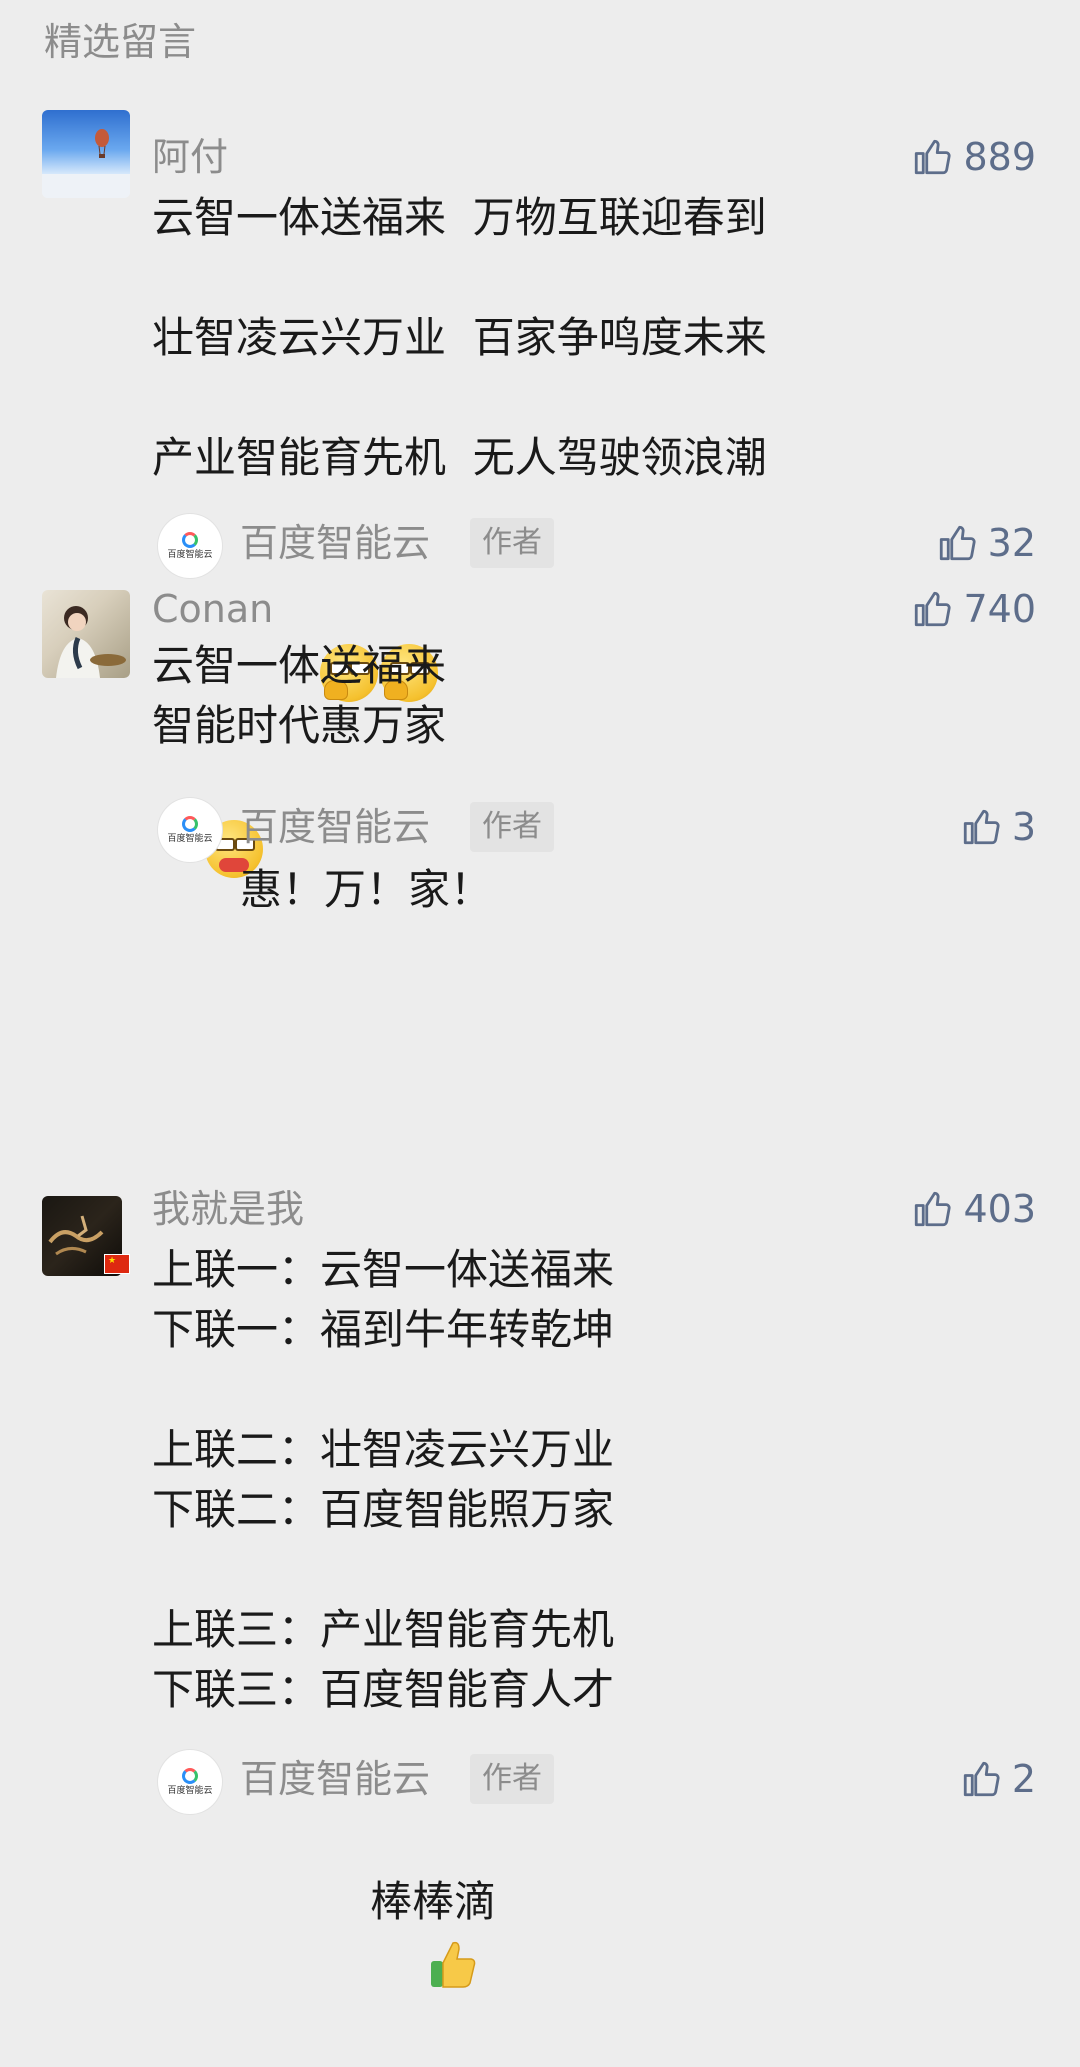 The width and height of the screenshot is (1080, 2067). I want to click on reply-like-button: 32, so click(986, 543).